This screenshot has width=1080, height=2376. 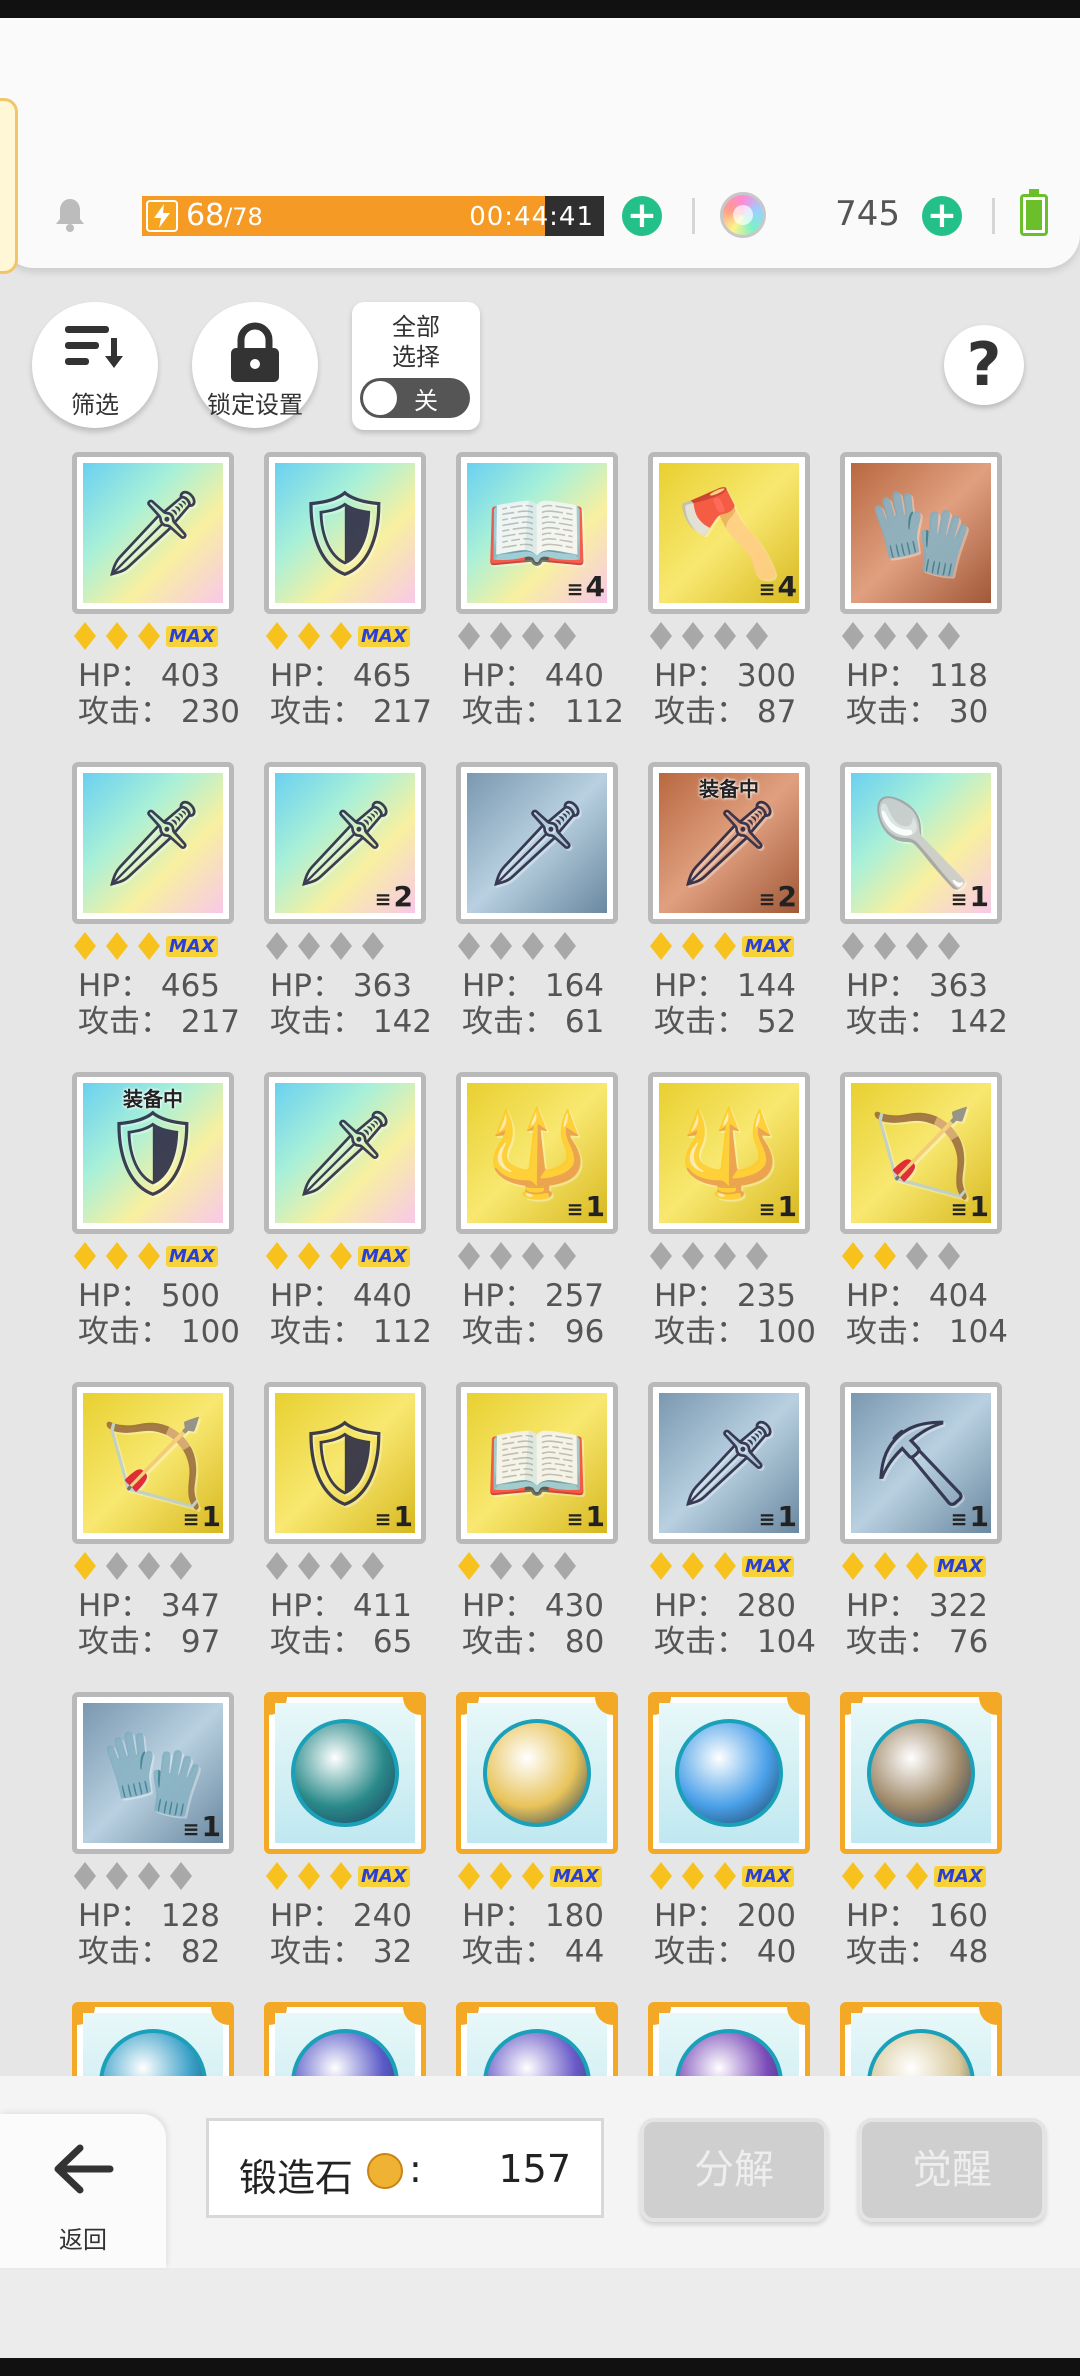 What do you see at coordinates (296, 2178) in the screenshot?
I see `forge-stone-label: 锻造石` at bounding box center [296, 2178].